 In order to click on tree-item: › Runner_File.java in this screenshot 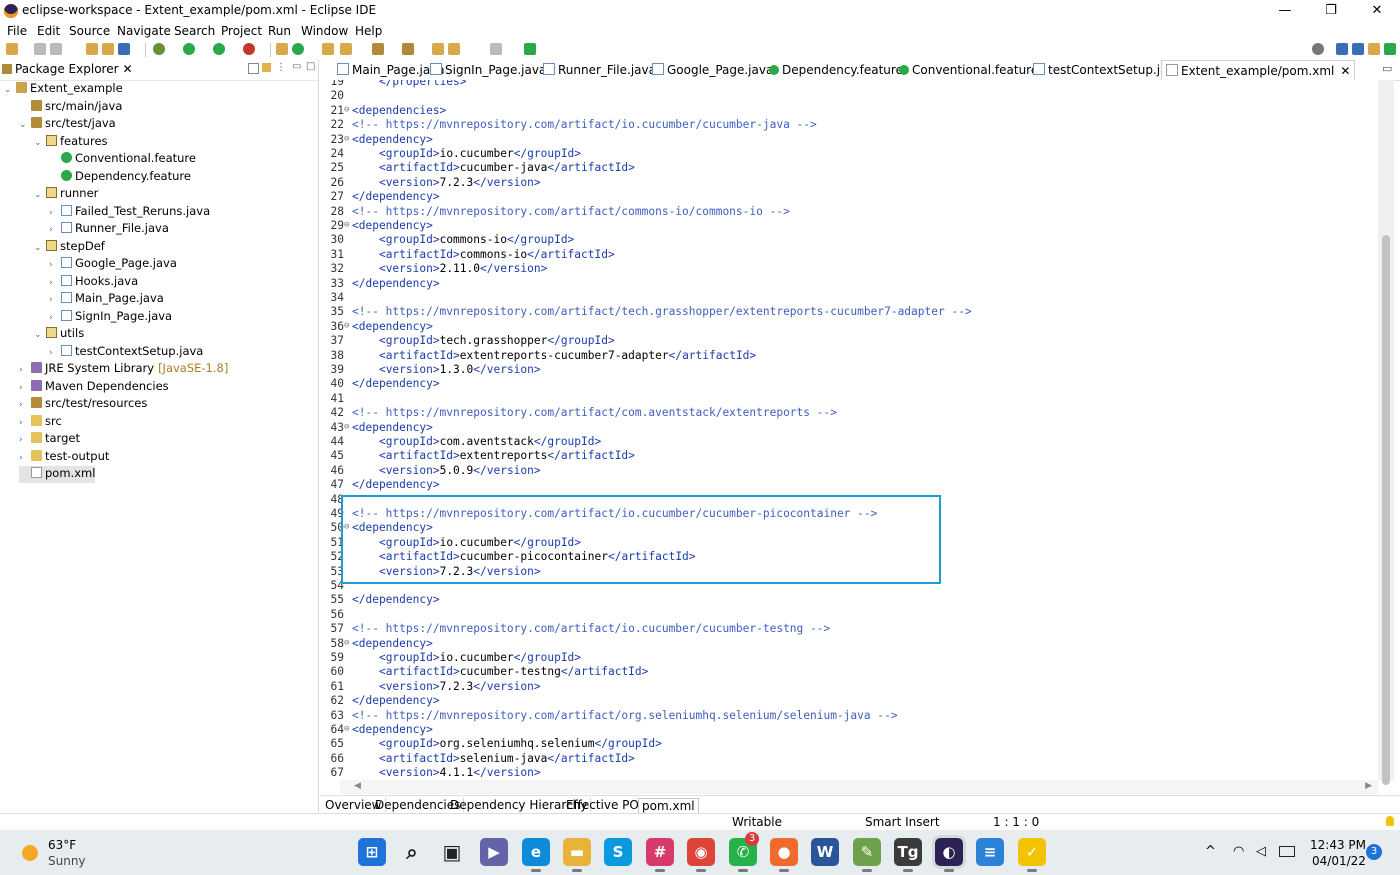, I will do `click(109, 229)`.